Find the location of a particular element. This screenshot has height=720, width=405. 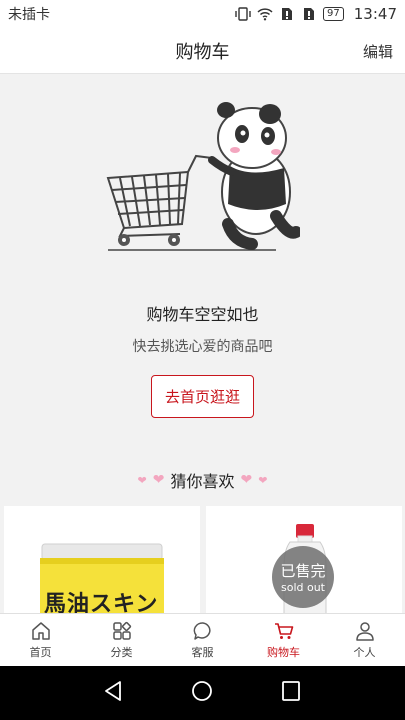

home-circle-icon is located at coordinates (202, 691).